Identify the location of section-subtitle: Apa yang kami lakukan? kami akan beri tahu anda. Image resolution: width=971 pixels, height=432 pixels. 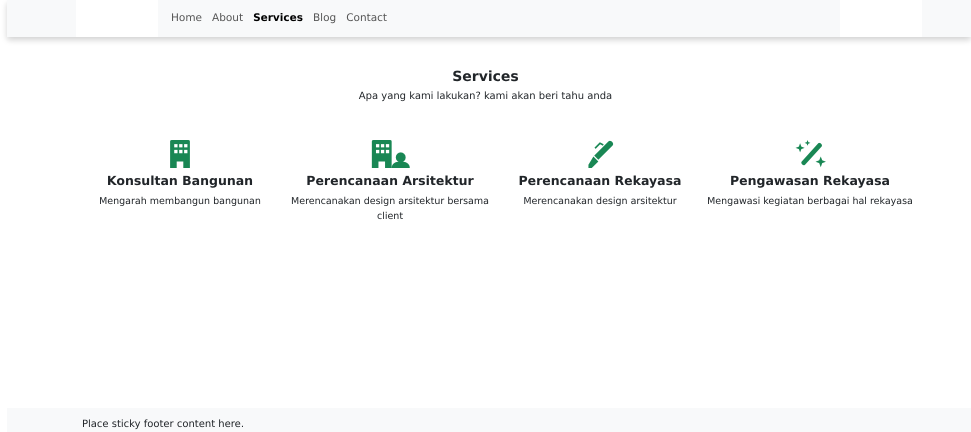
(486, 96).